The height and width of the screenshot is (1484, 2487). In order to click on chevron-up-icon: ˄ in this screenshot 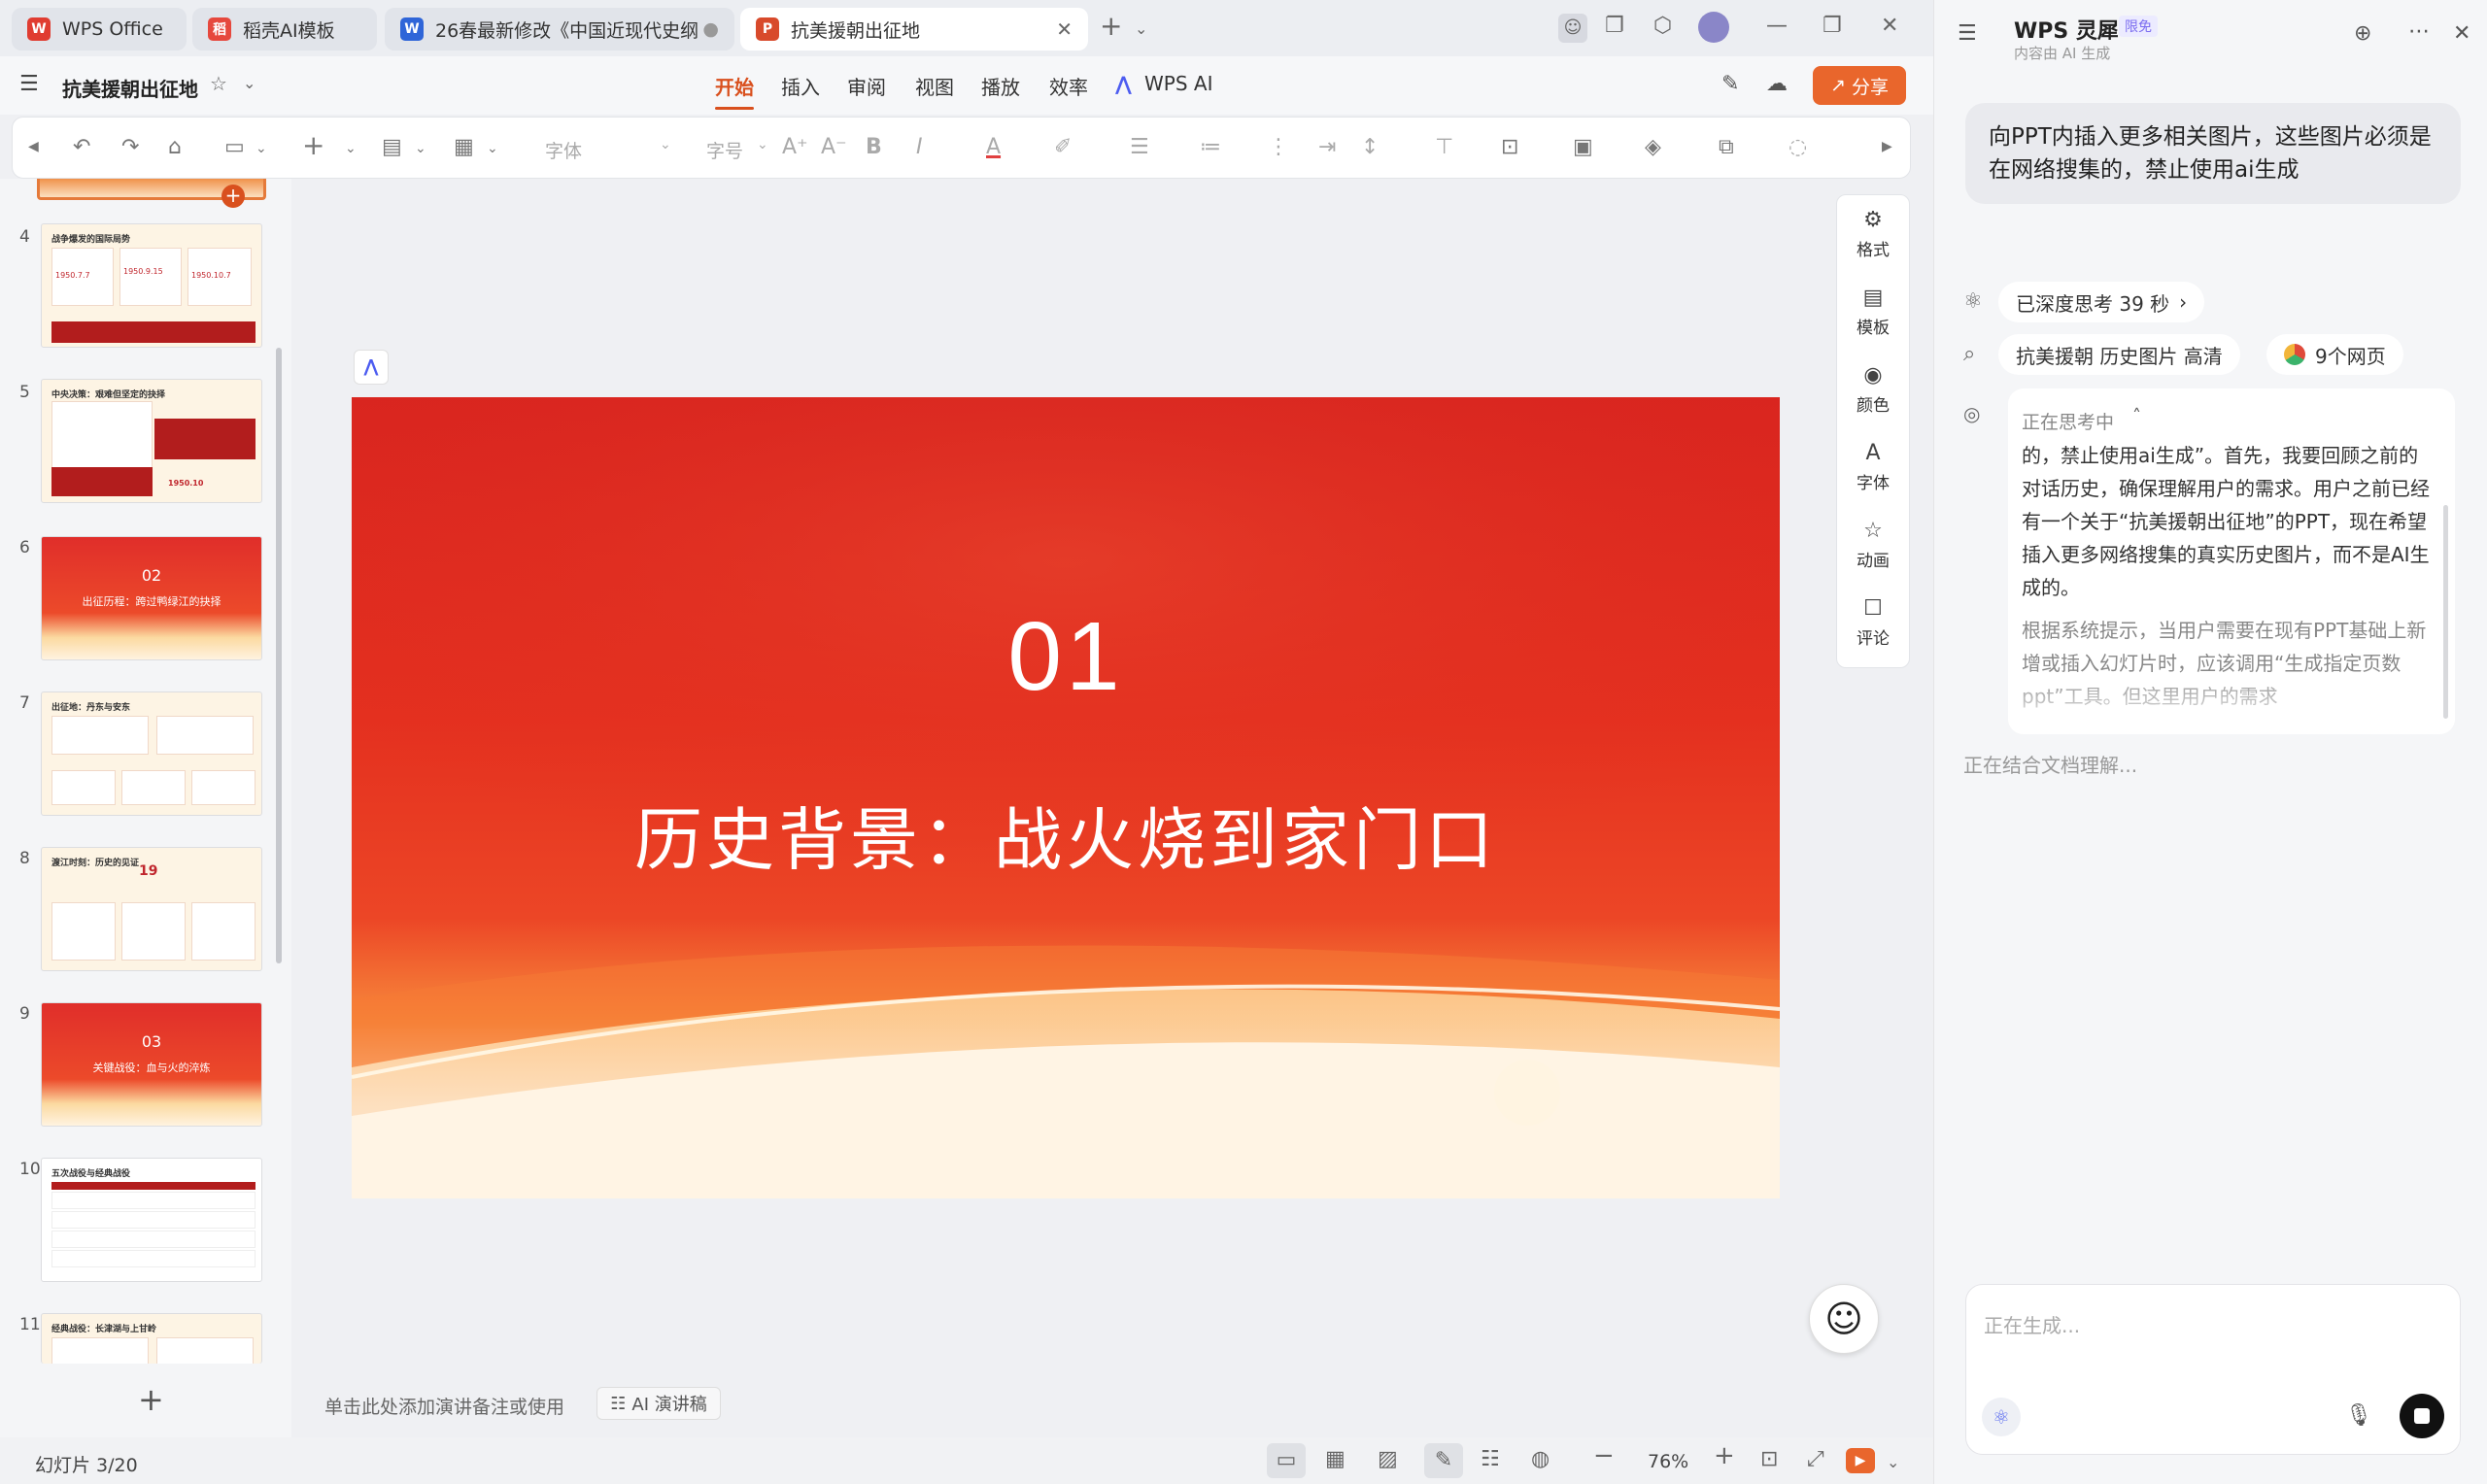, I will do `click(2136, 416)`.